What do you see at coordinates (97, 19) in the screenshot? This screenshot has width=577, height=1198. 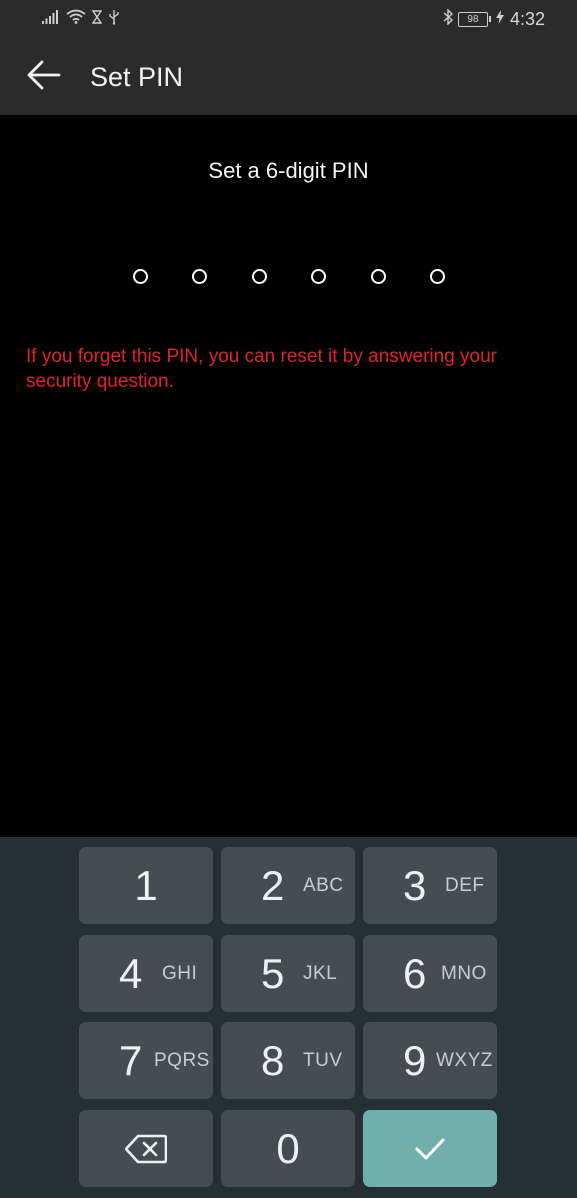 I see `hourglass-icon` at bounding box center [97, 19].